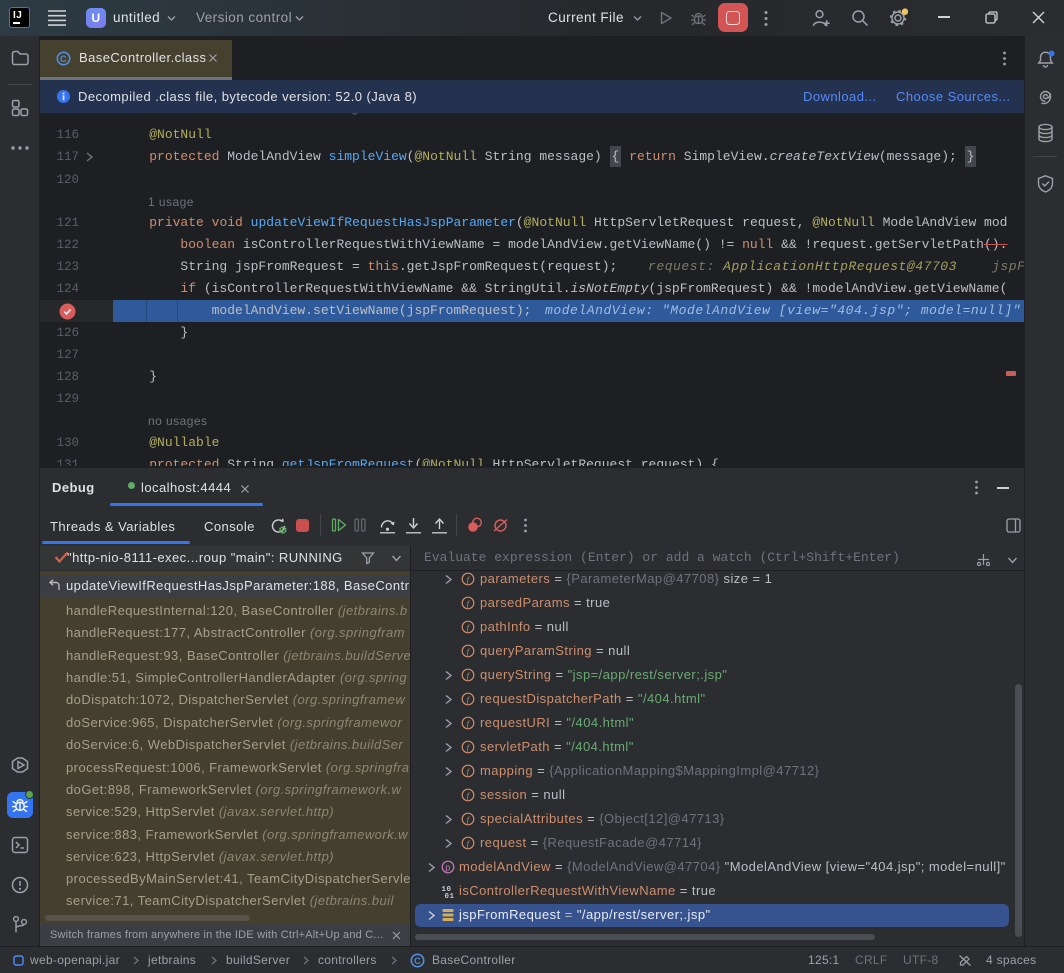 This screenshot has width=1064, height=973. What do you see at coordinates (447, 867) in the screenshot?
I see `svg-text: p` at bounding box center [447, 867].